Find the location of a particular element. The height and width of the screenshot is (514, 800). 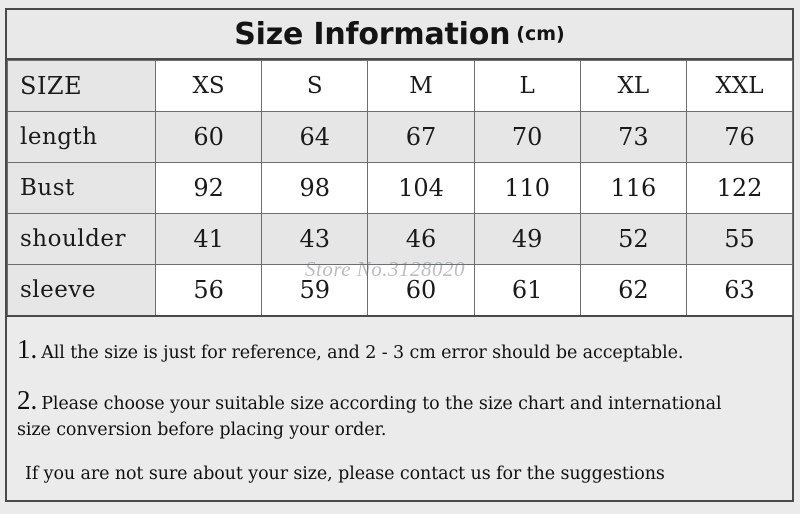

title-band: Size Information (cm) is located at coordinates (399, 35).